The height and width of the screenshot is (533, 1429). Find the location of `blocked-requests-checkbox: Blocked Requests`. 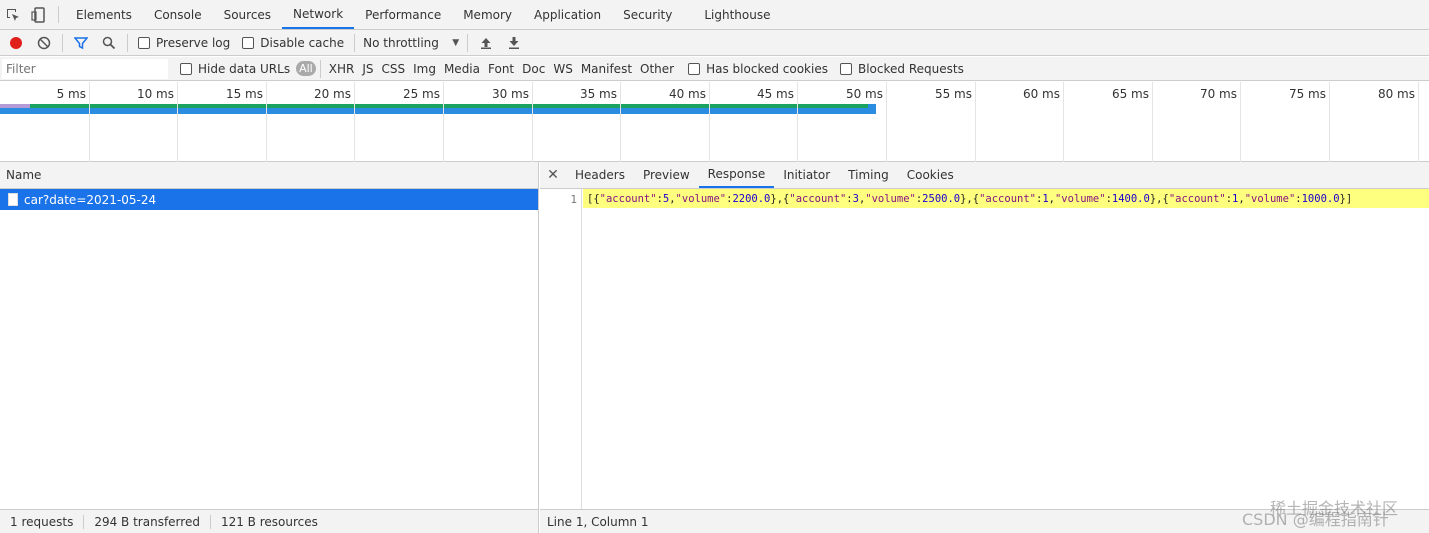

blocked-requests-checkbox: Blocked Requests is located at coordinates (901, 68).